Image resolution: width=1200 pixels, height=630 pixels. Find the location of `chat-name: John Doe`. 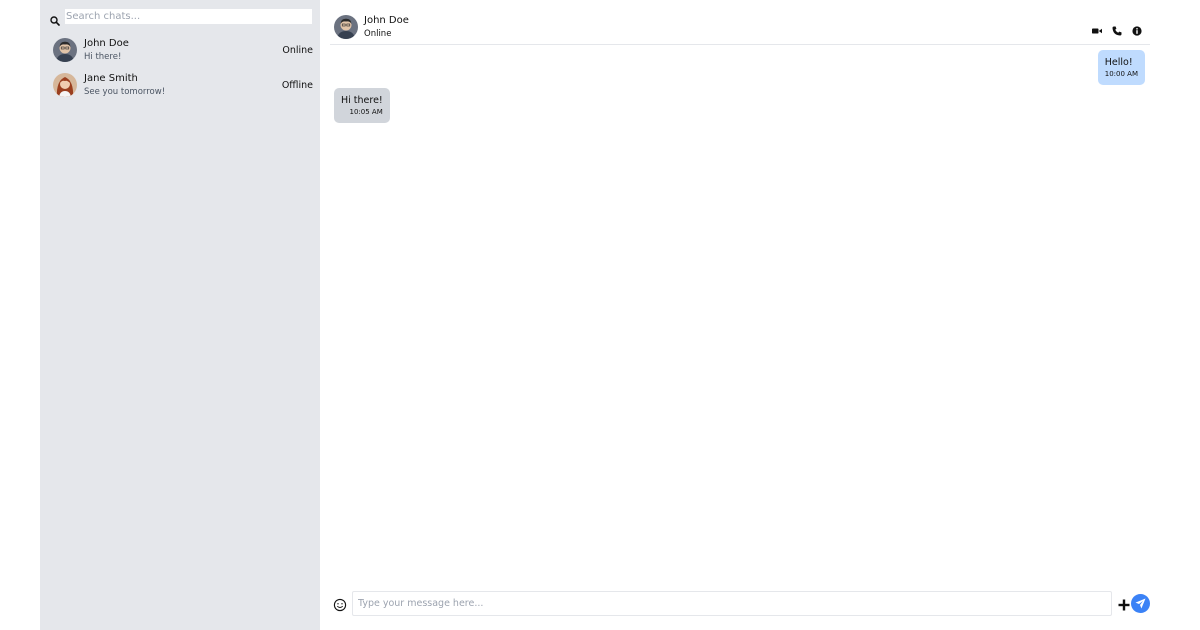

chat-name: John Doe is located at coordinates (106, 43).